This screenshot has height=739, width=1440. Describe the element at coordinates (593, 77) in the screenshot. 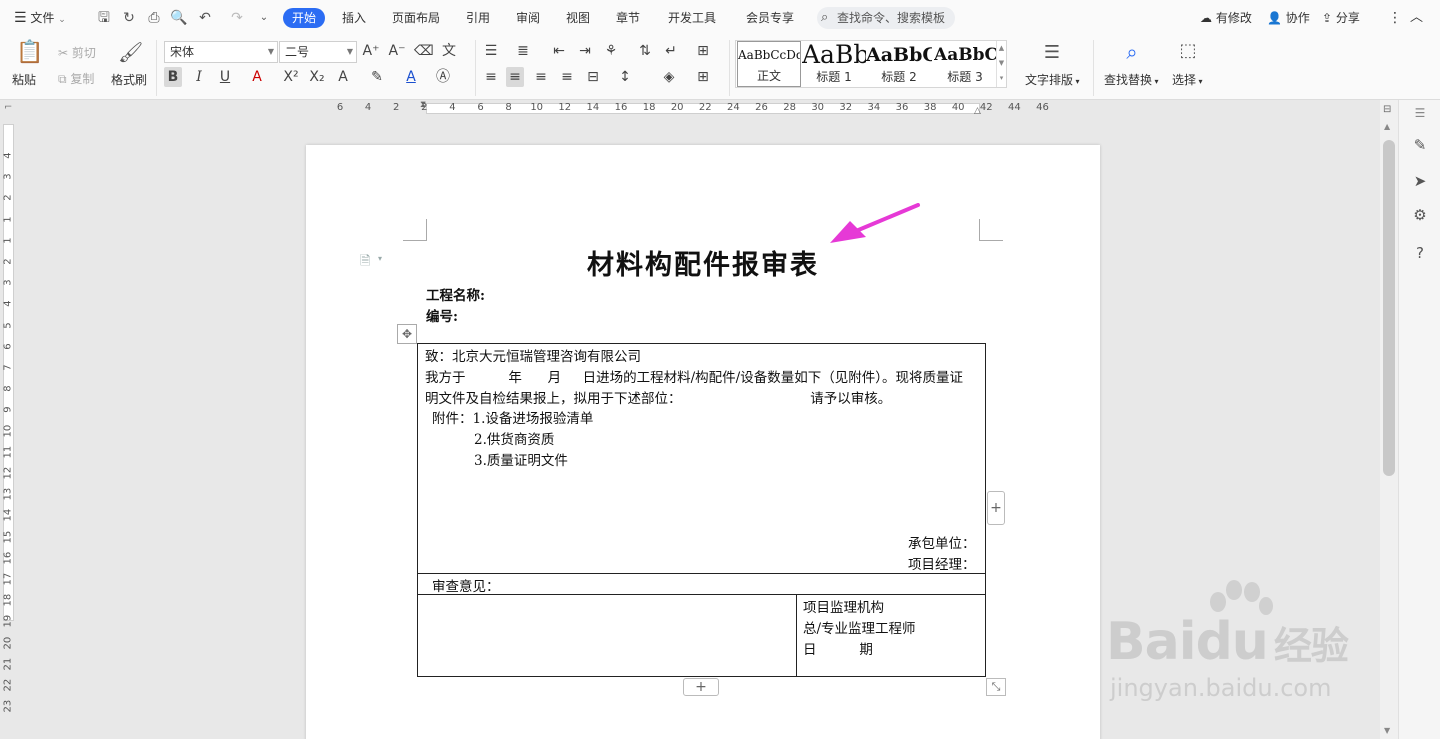

I see `distribute-icon: ⊟` at that location.